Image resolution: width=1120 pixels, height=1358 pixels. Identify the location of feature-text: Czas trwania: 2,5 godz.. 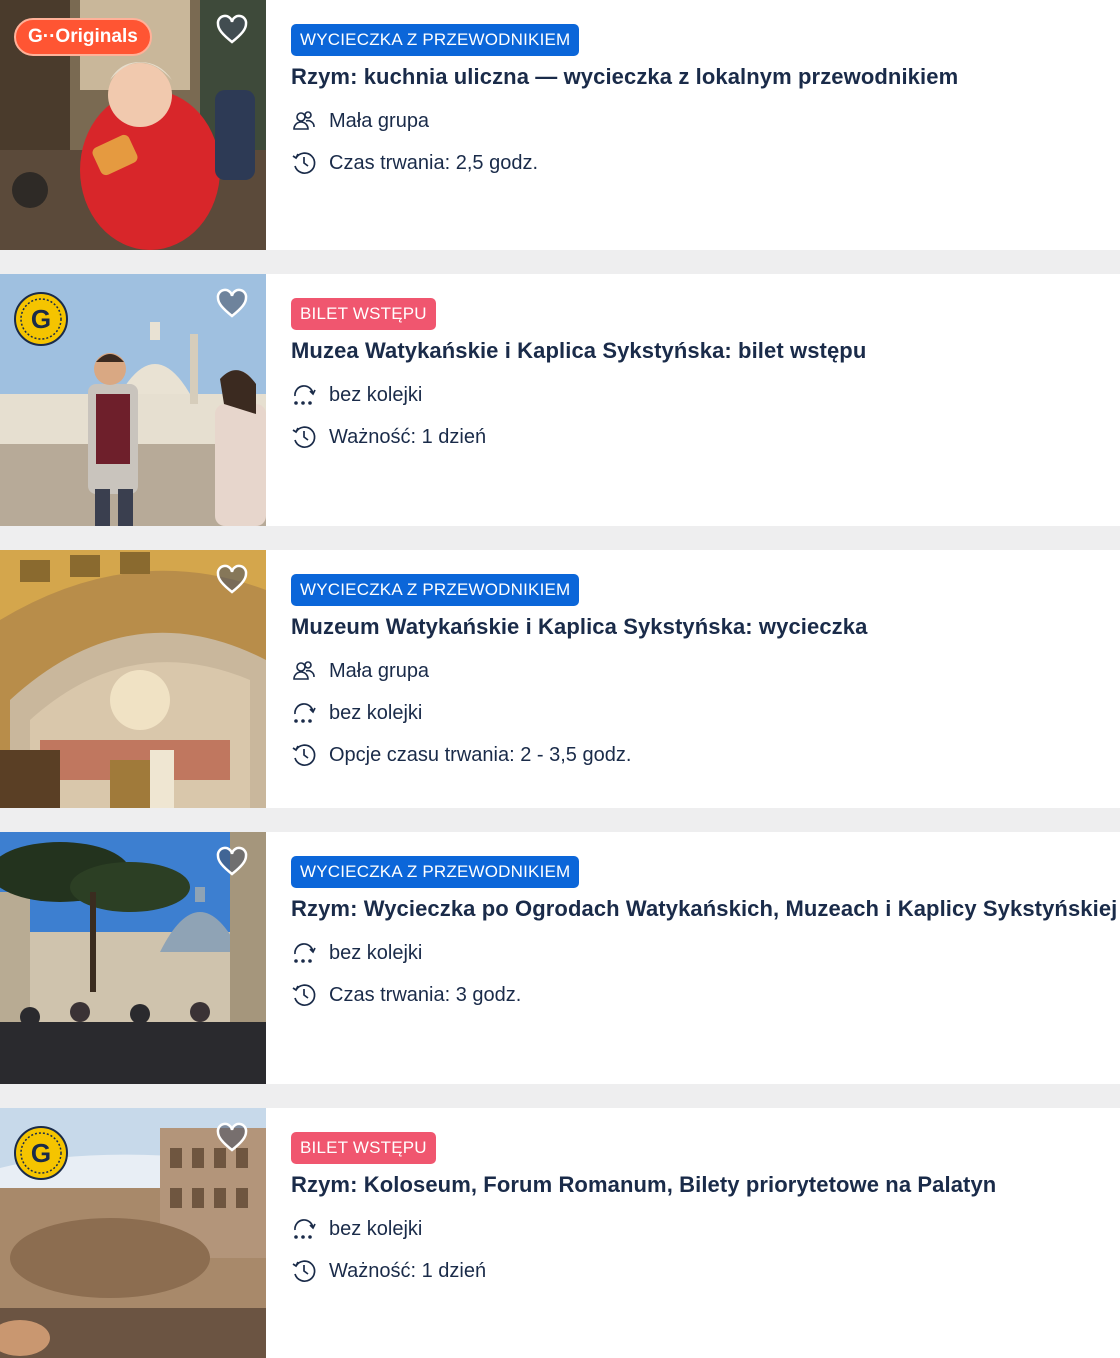
(433, 162).